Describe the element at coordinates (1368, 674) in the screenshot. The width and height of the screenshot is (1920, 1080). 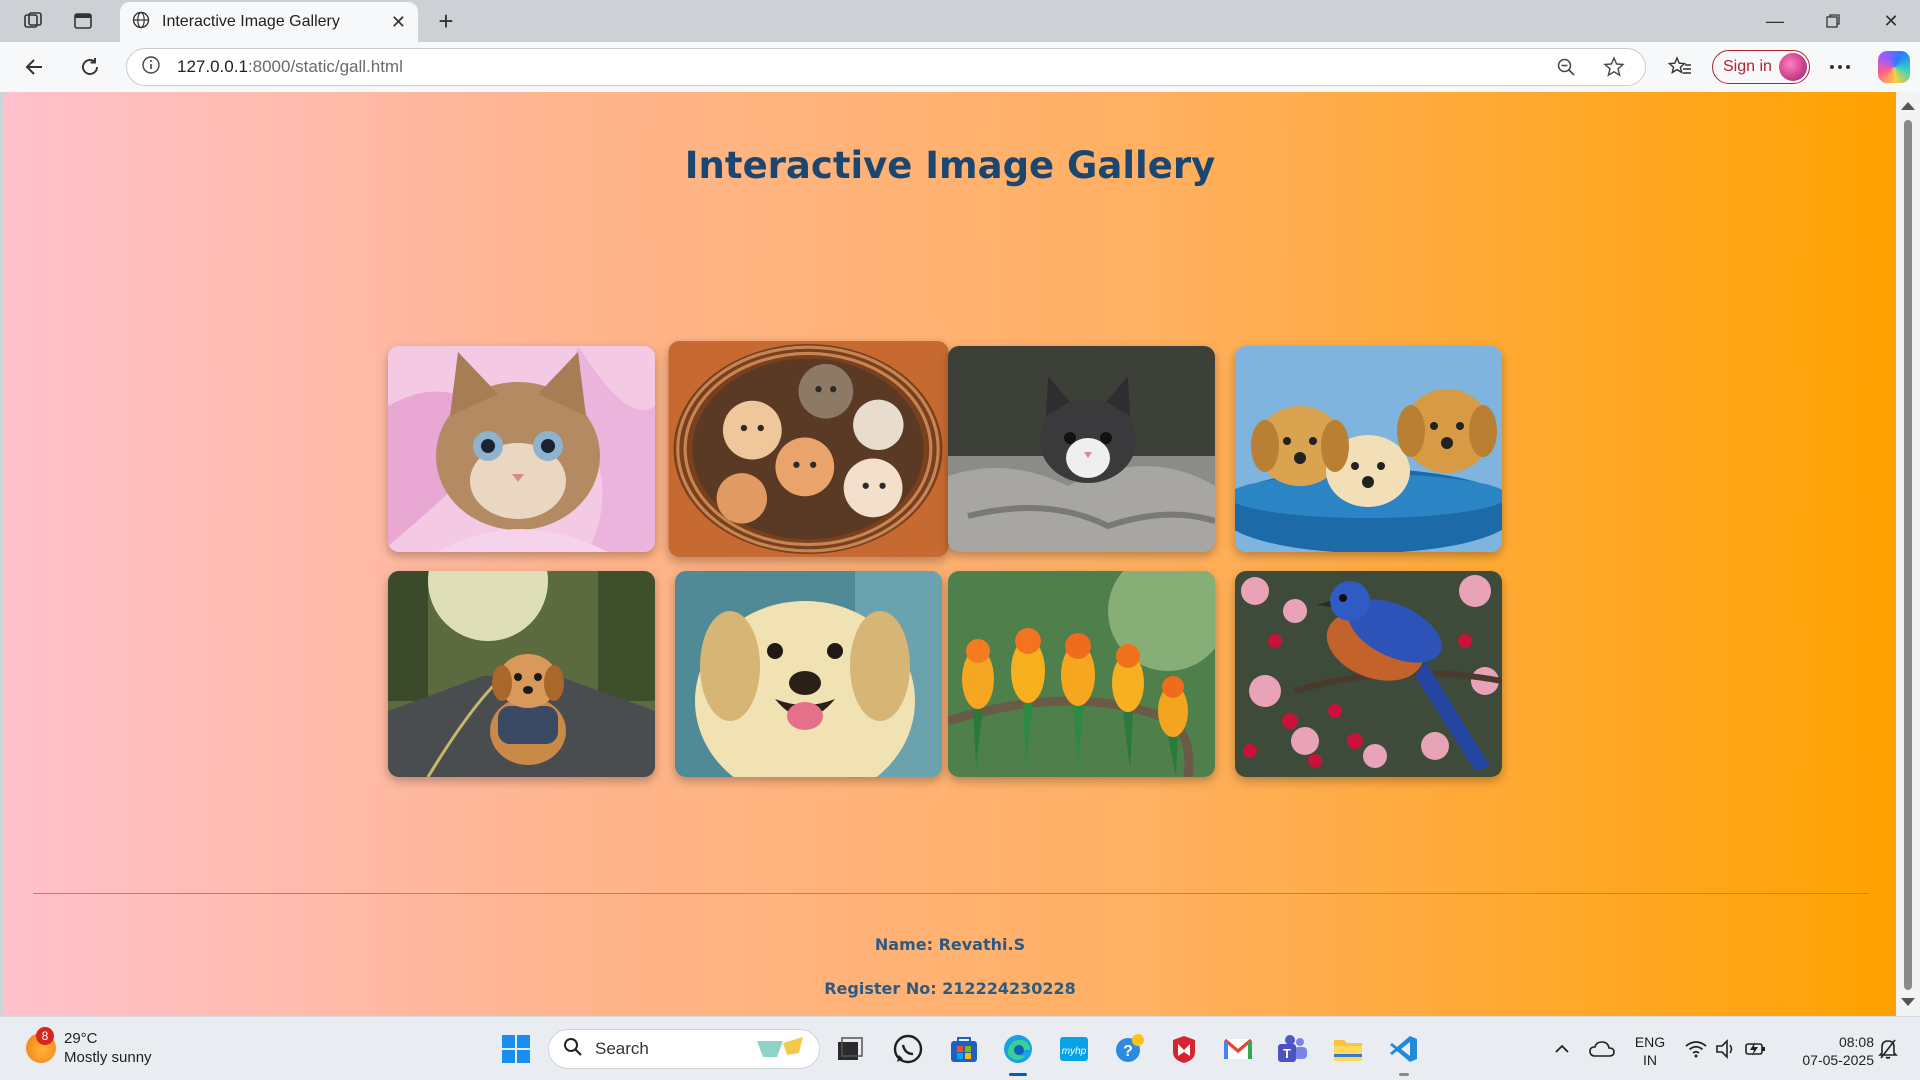
I see `gallery-image-bluebird` at that location.